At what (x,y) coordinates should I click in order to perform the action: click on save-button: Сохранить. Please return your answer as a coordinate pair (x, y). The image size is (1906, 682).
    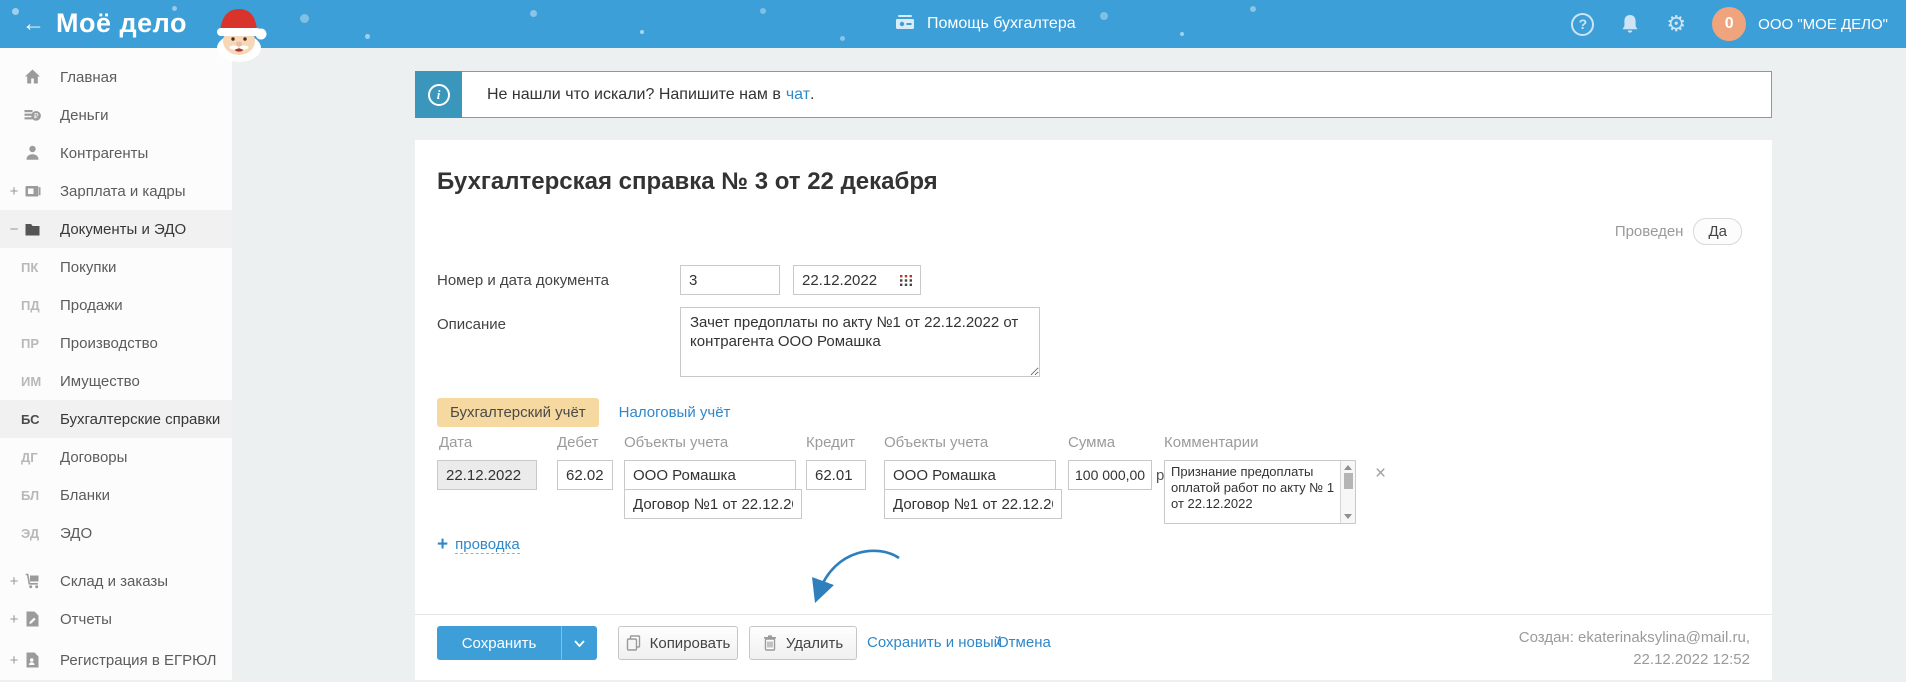
    Looking at the image, I should click on (517, 643).